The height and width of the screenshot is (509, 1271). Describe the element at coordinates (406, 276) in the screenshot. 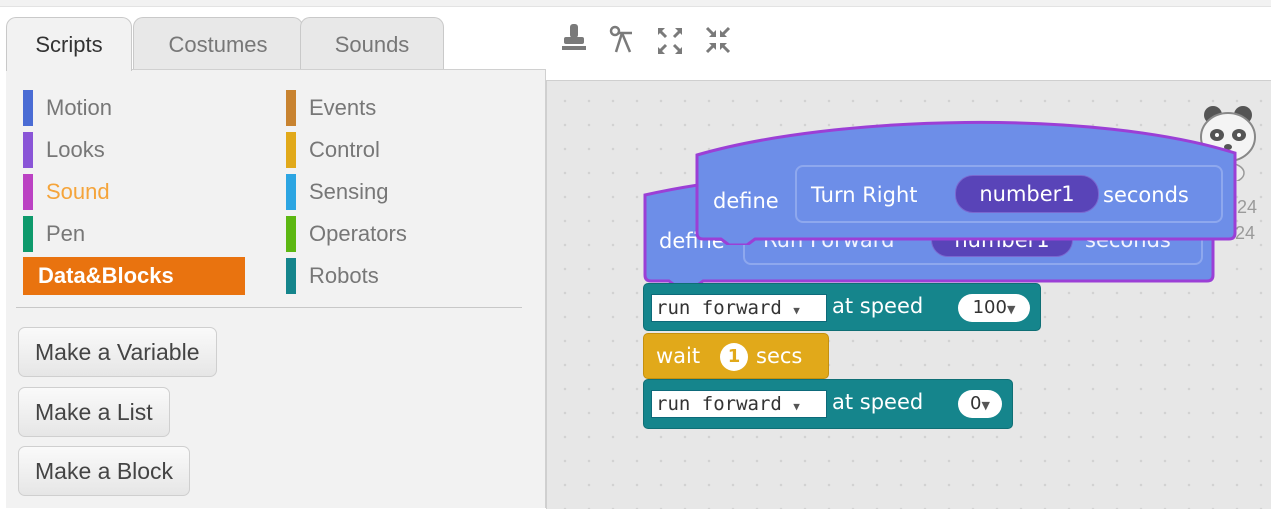

I see `category-robots: Robots` at that location.